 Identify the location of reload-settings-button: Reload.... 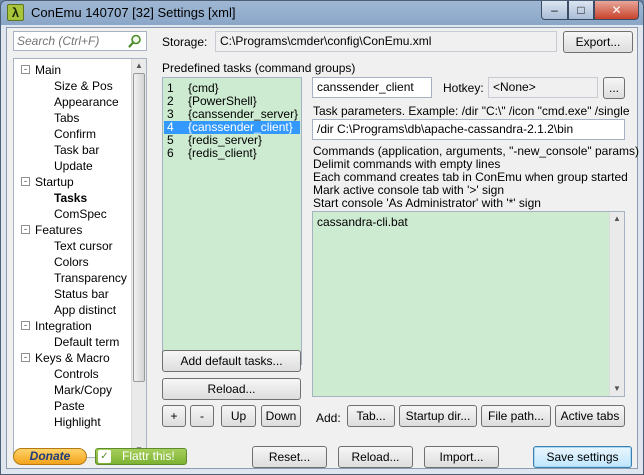
(375, 457).